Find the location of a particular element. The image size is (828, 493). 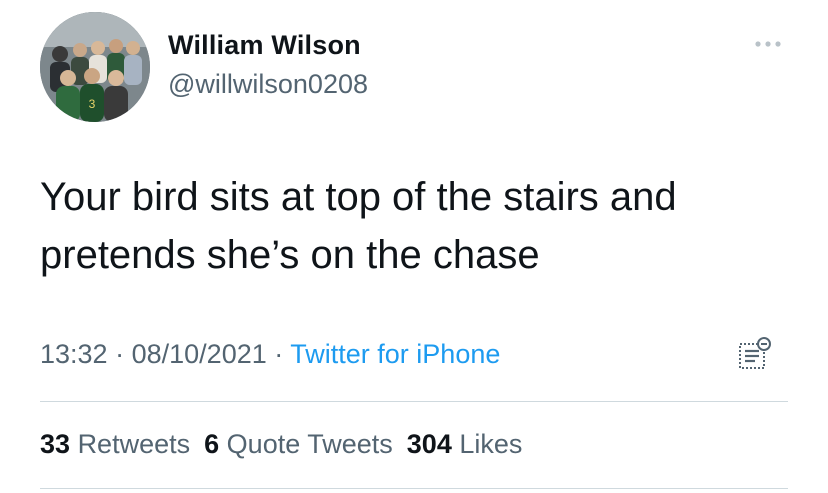

retweets-label: Retweets is located at coordinates (134, 444).